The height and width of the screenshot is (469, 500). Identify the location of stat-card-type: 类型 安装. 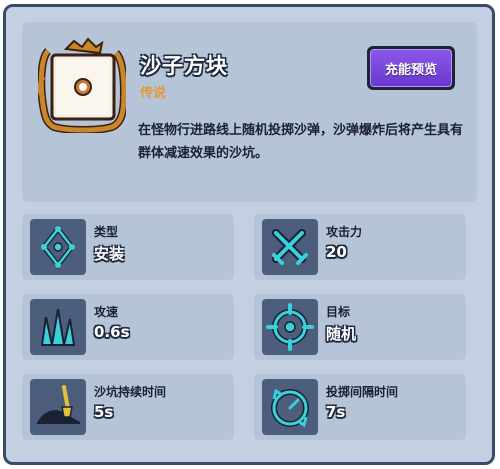
(128, 247).